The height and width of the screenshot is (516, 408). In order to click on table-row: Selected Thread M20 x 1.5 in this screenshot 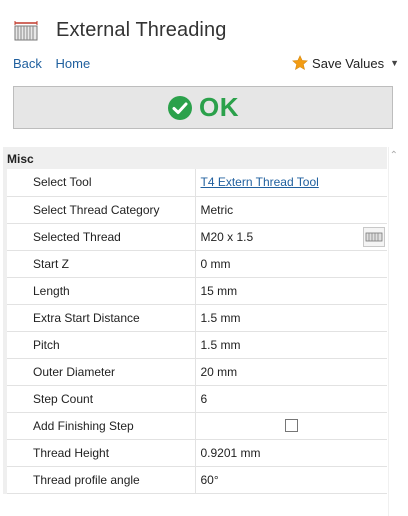, I will do `click(195, 237)`.